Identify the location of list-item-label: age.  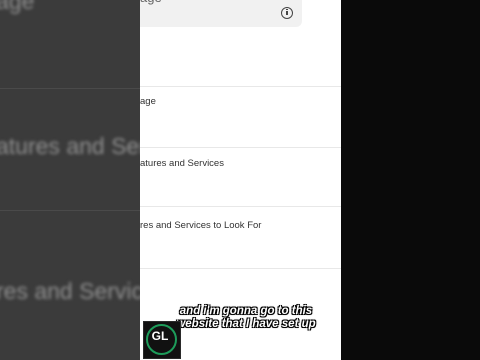
(148, 101).